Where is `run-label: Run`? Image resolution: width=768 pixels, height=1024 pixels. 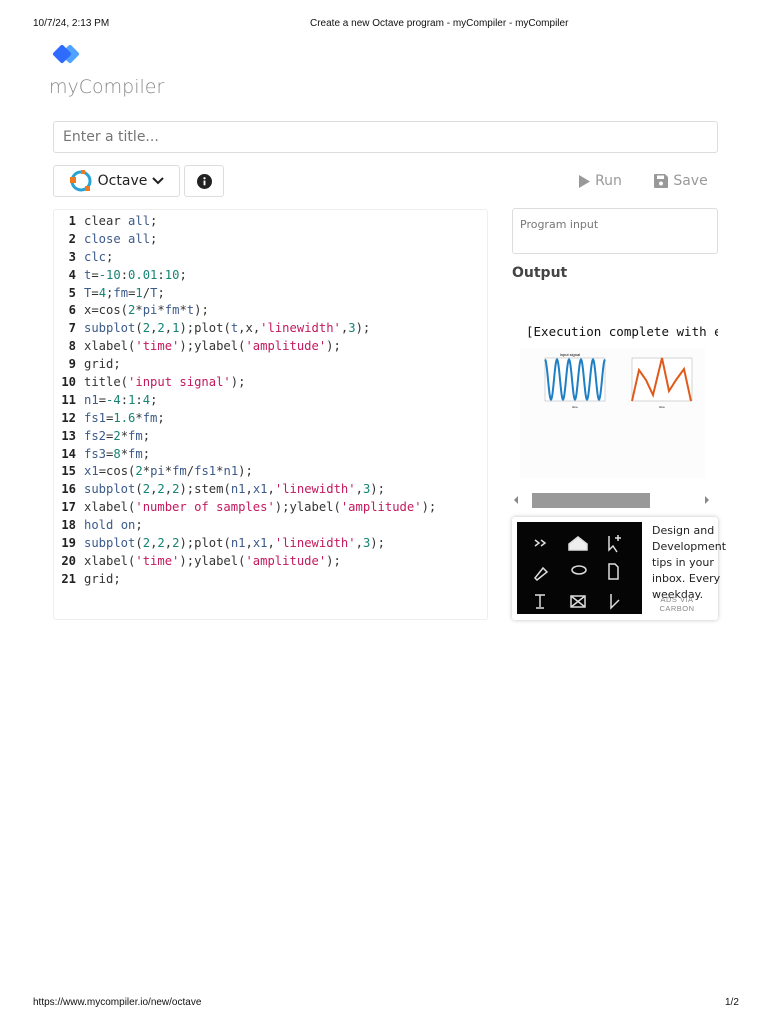 run-label: Run is located at coordinates (608, 181).